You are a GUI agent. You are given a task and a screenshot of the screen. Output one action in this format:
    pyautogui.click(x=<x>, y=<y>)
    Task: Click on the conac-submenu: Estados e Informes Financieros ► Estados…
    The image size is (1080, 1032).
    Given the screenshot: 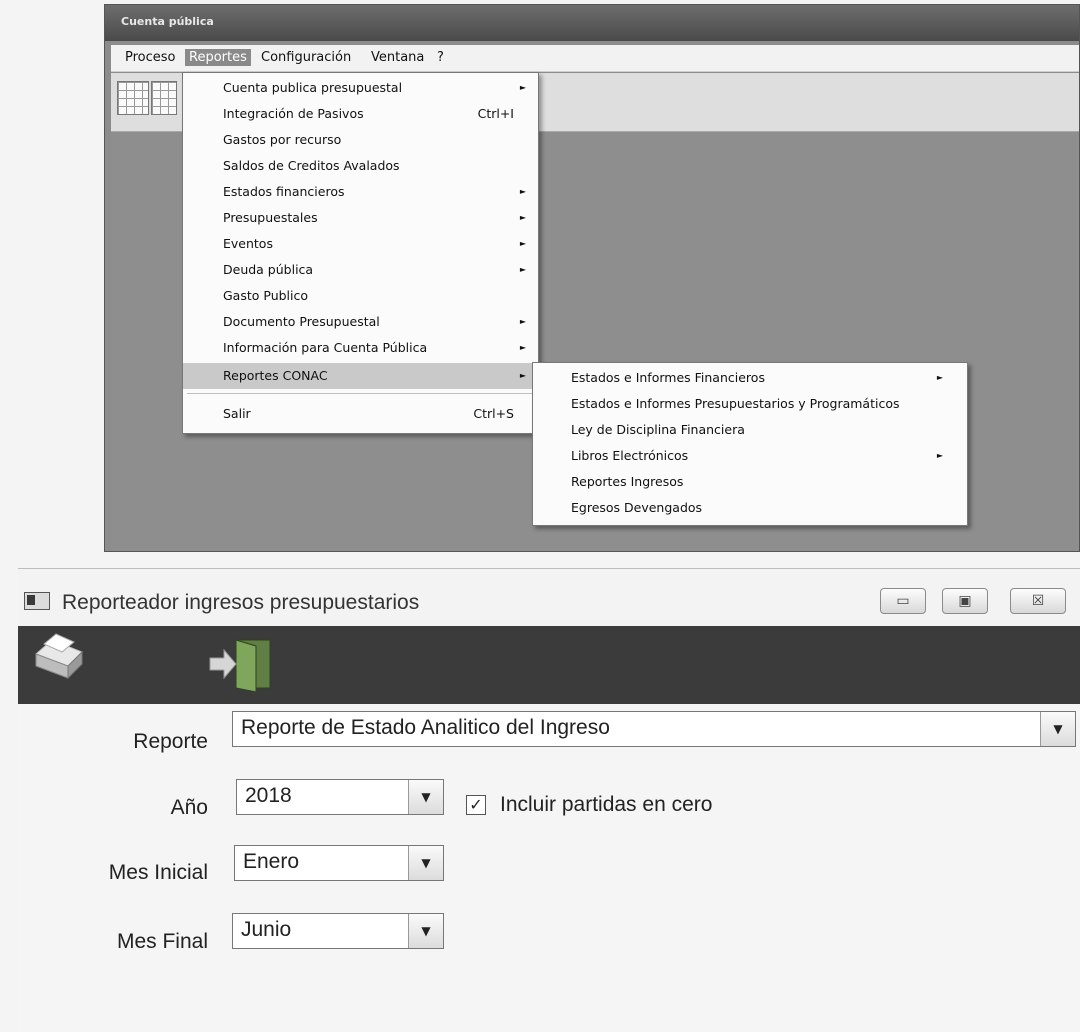 What is the action you would take?
    pyautogui.click(x=750, y=444)
    